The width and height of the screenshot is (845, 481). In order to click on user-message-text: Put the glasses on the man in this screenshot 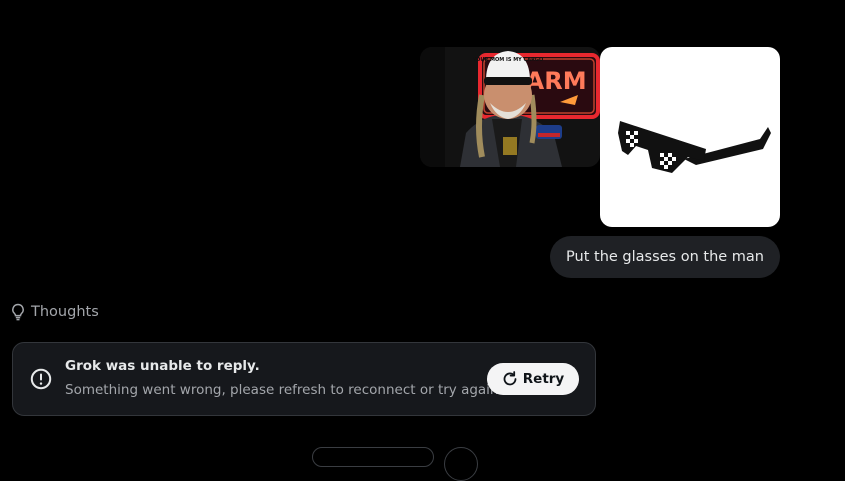, I will do `click(665, 257)`.